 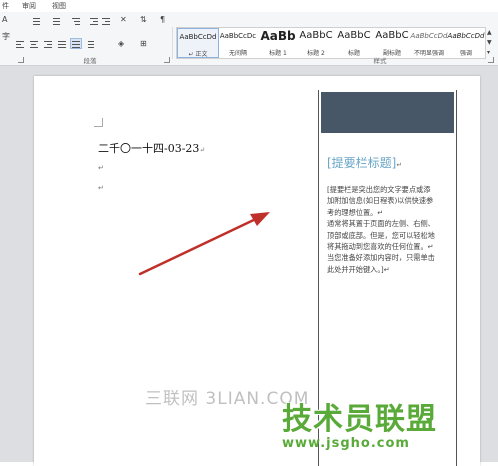 I want to click on jishuyuan-watermark: 技术员联盟, so click(x=359, y=419).